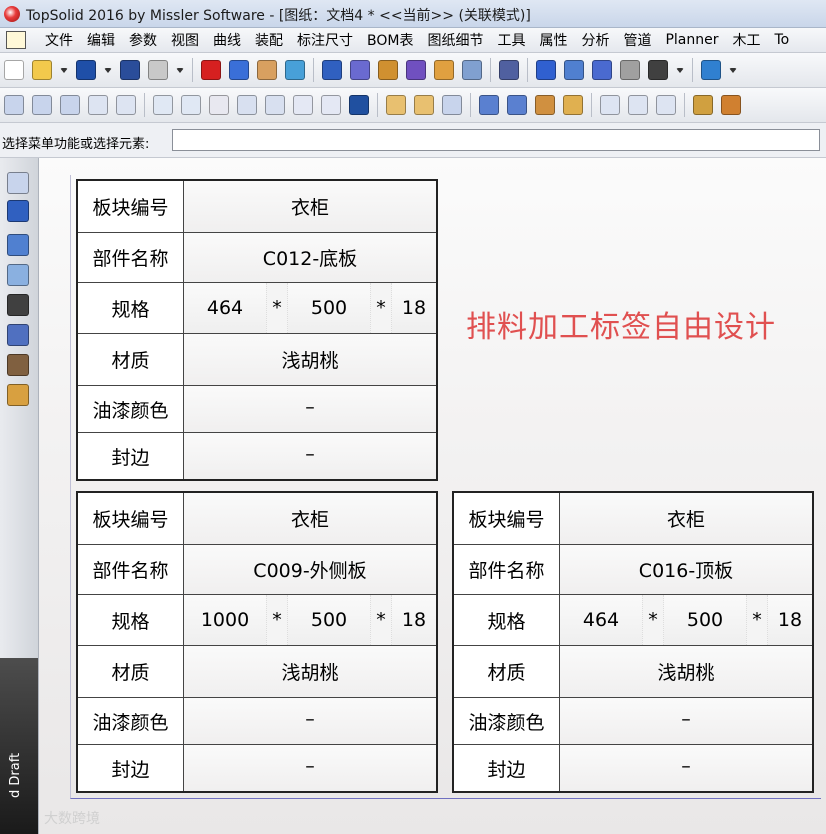 Image resolution: width=826 pixels, height=834 pixels. What do you see at coordinates (144, 105) in the screenshot?
I see `toolbar-separator` at bounding box center [144, 105].